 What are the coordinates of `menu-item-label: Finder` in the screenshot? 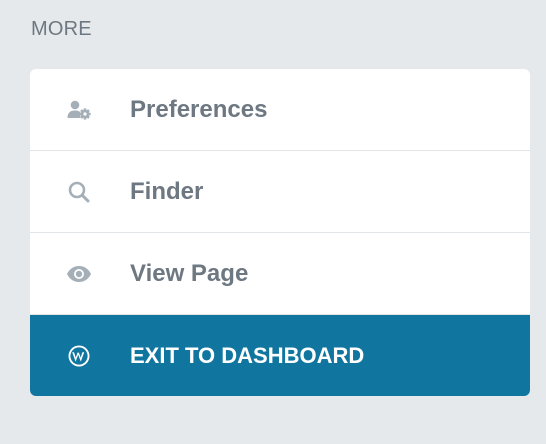 It's located at (167, 191).